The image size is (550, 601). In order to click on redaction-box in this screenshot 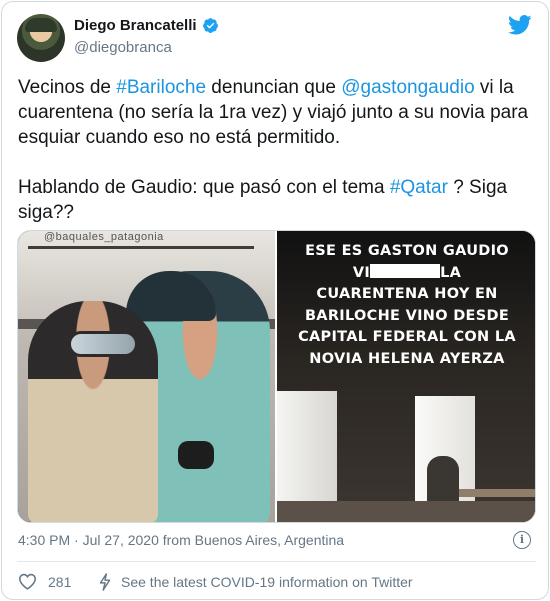, I will do `click(405, 270)`.